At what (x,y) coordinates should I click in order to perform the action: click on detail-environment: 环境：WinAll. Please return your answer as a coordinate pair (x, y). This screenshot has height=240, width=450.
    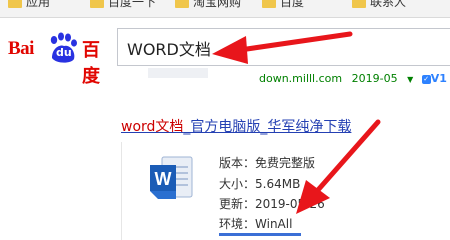
    Looking at the image, I should click on (256, 224).